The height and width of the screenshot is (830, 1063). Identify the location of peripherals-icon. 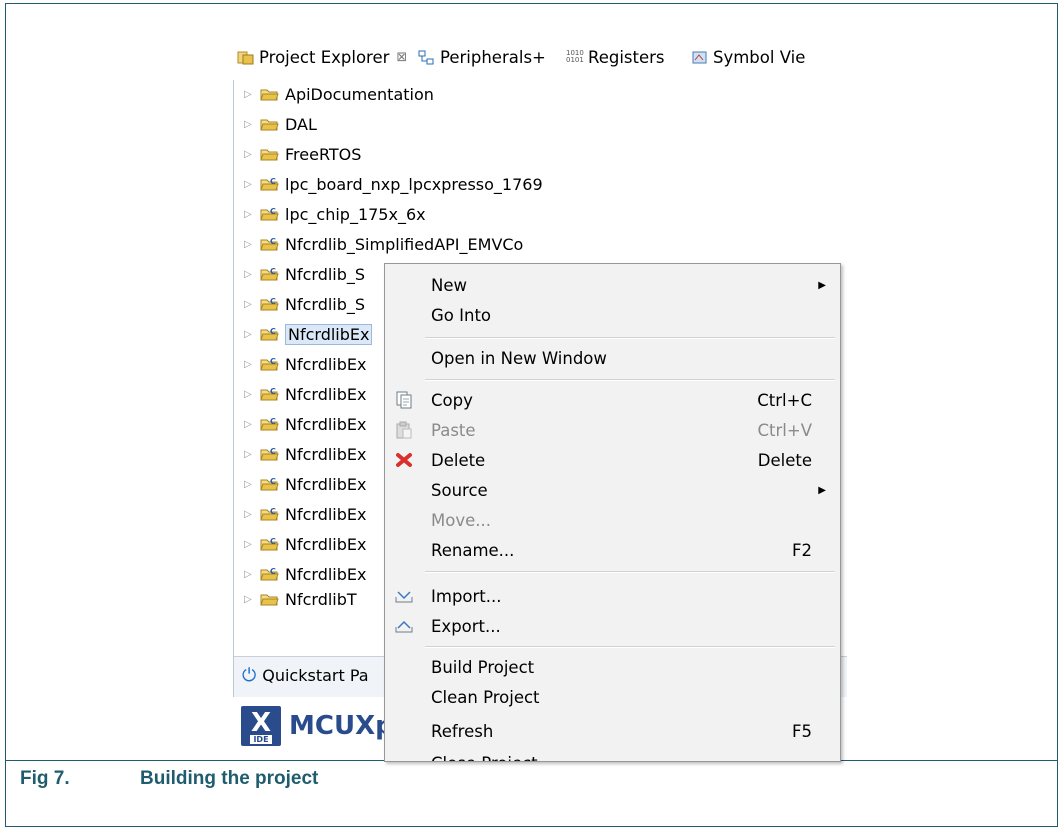
(426, 57).